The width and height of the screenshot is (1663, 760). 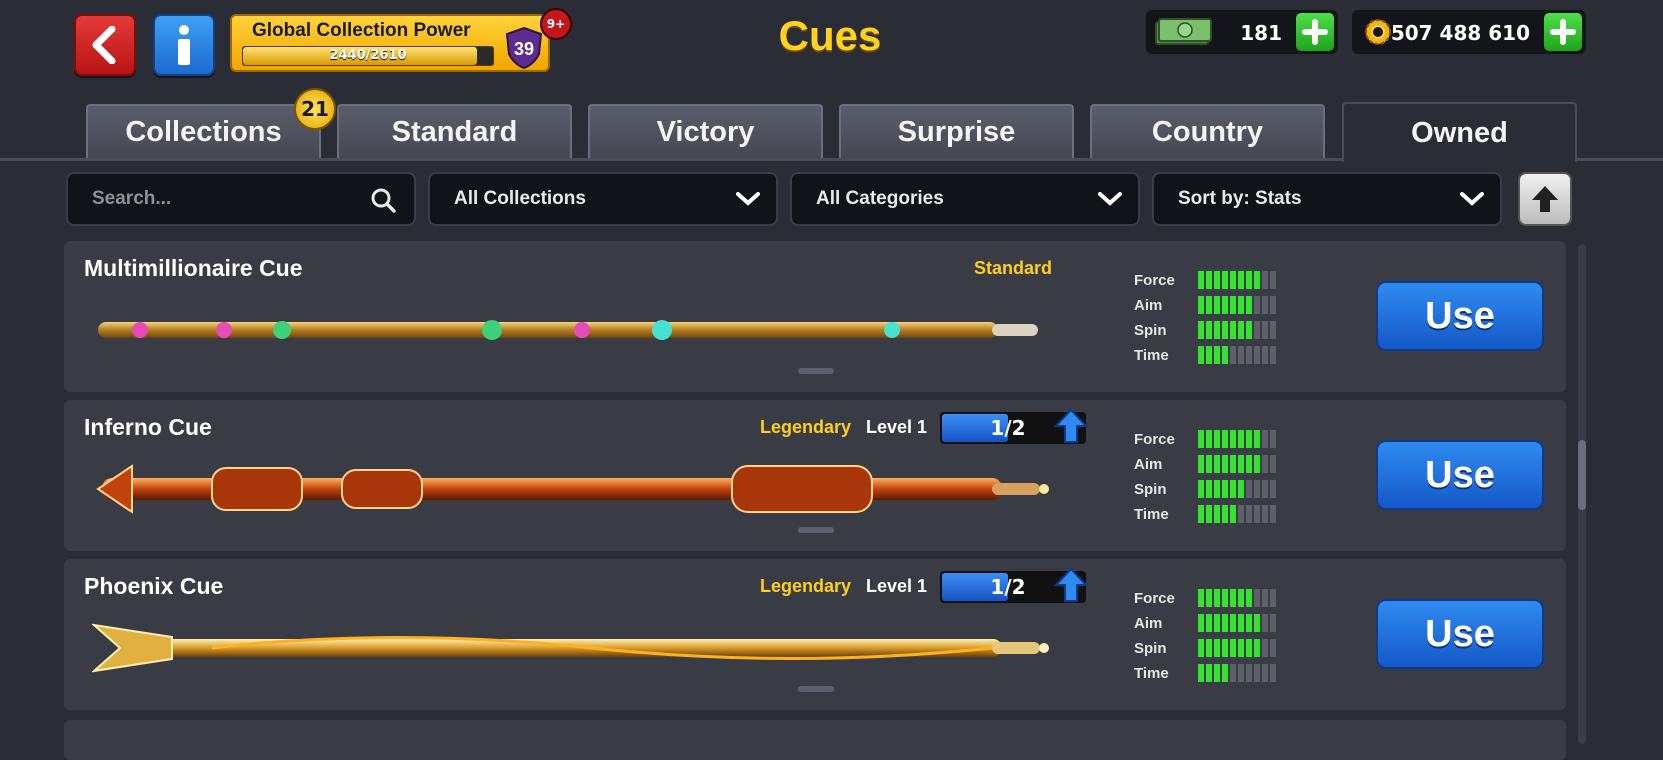 I want to click on add-cash-button, so click(x=1315, y=32).